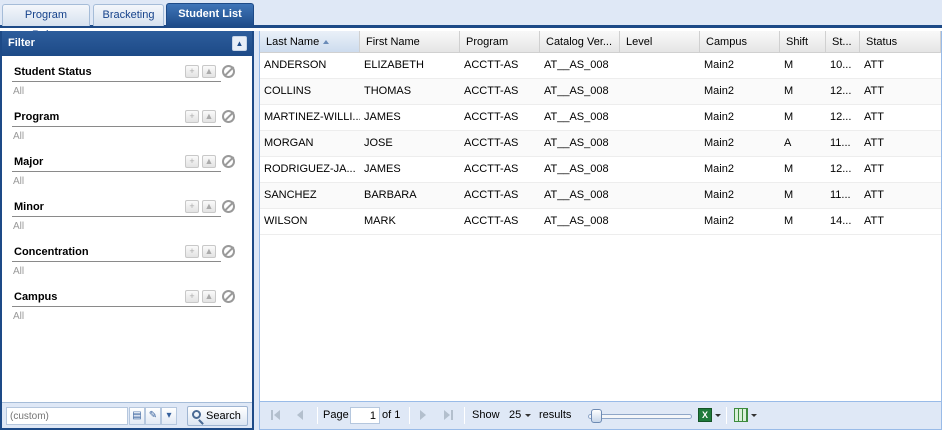 This screenshot has width=942, height=430. What do you see at coordinates (741, 415) in the screenshot?
I see `columns-icon` at bounding box center [741, 415].